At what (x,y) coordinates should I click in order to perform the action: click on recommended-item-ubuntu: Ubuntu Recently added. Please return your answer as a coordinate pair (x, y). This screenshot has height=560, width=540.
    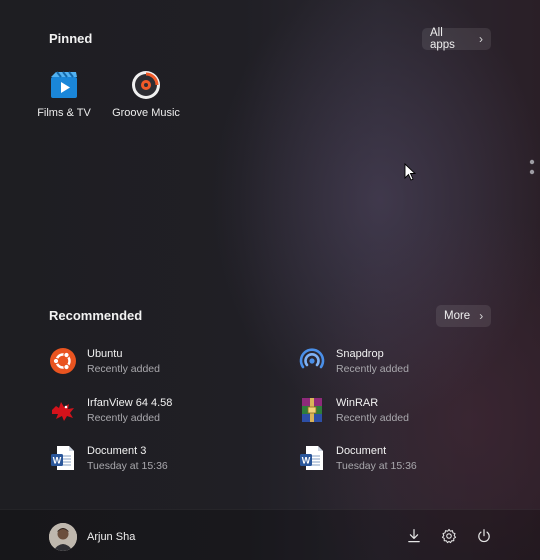
    Looking at the image, I should click on (149, 361).